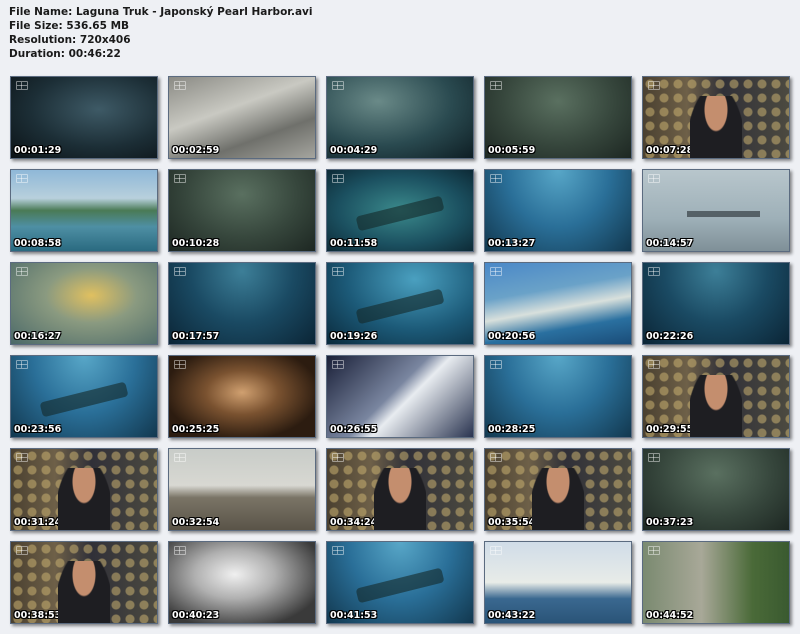 This screenshot has width=800, height=634. I want to click on thumbnail-timestamp: 00:14:57, so click(670, 243).